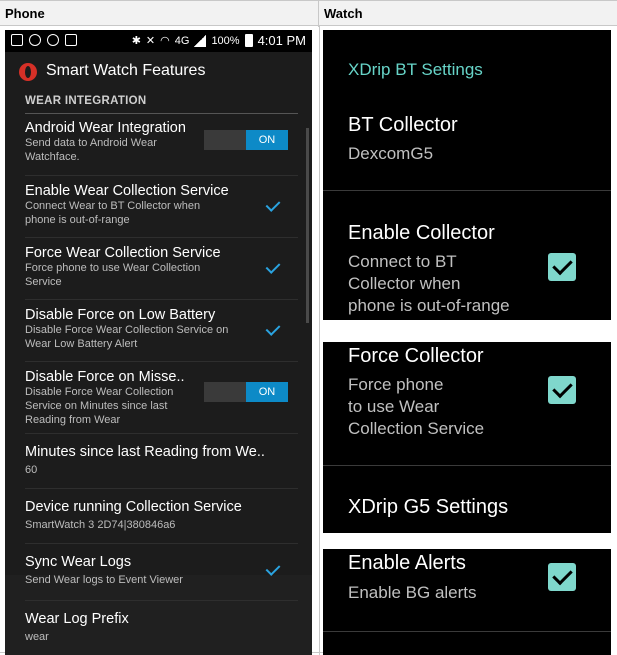 The image size is (617, 655). I want to click on bluetooth-icon: ✱, so click(136, 41).